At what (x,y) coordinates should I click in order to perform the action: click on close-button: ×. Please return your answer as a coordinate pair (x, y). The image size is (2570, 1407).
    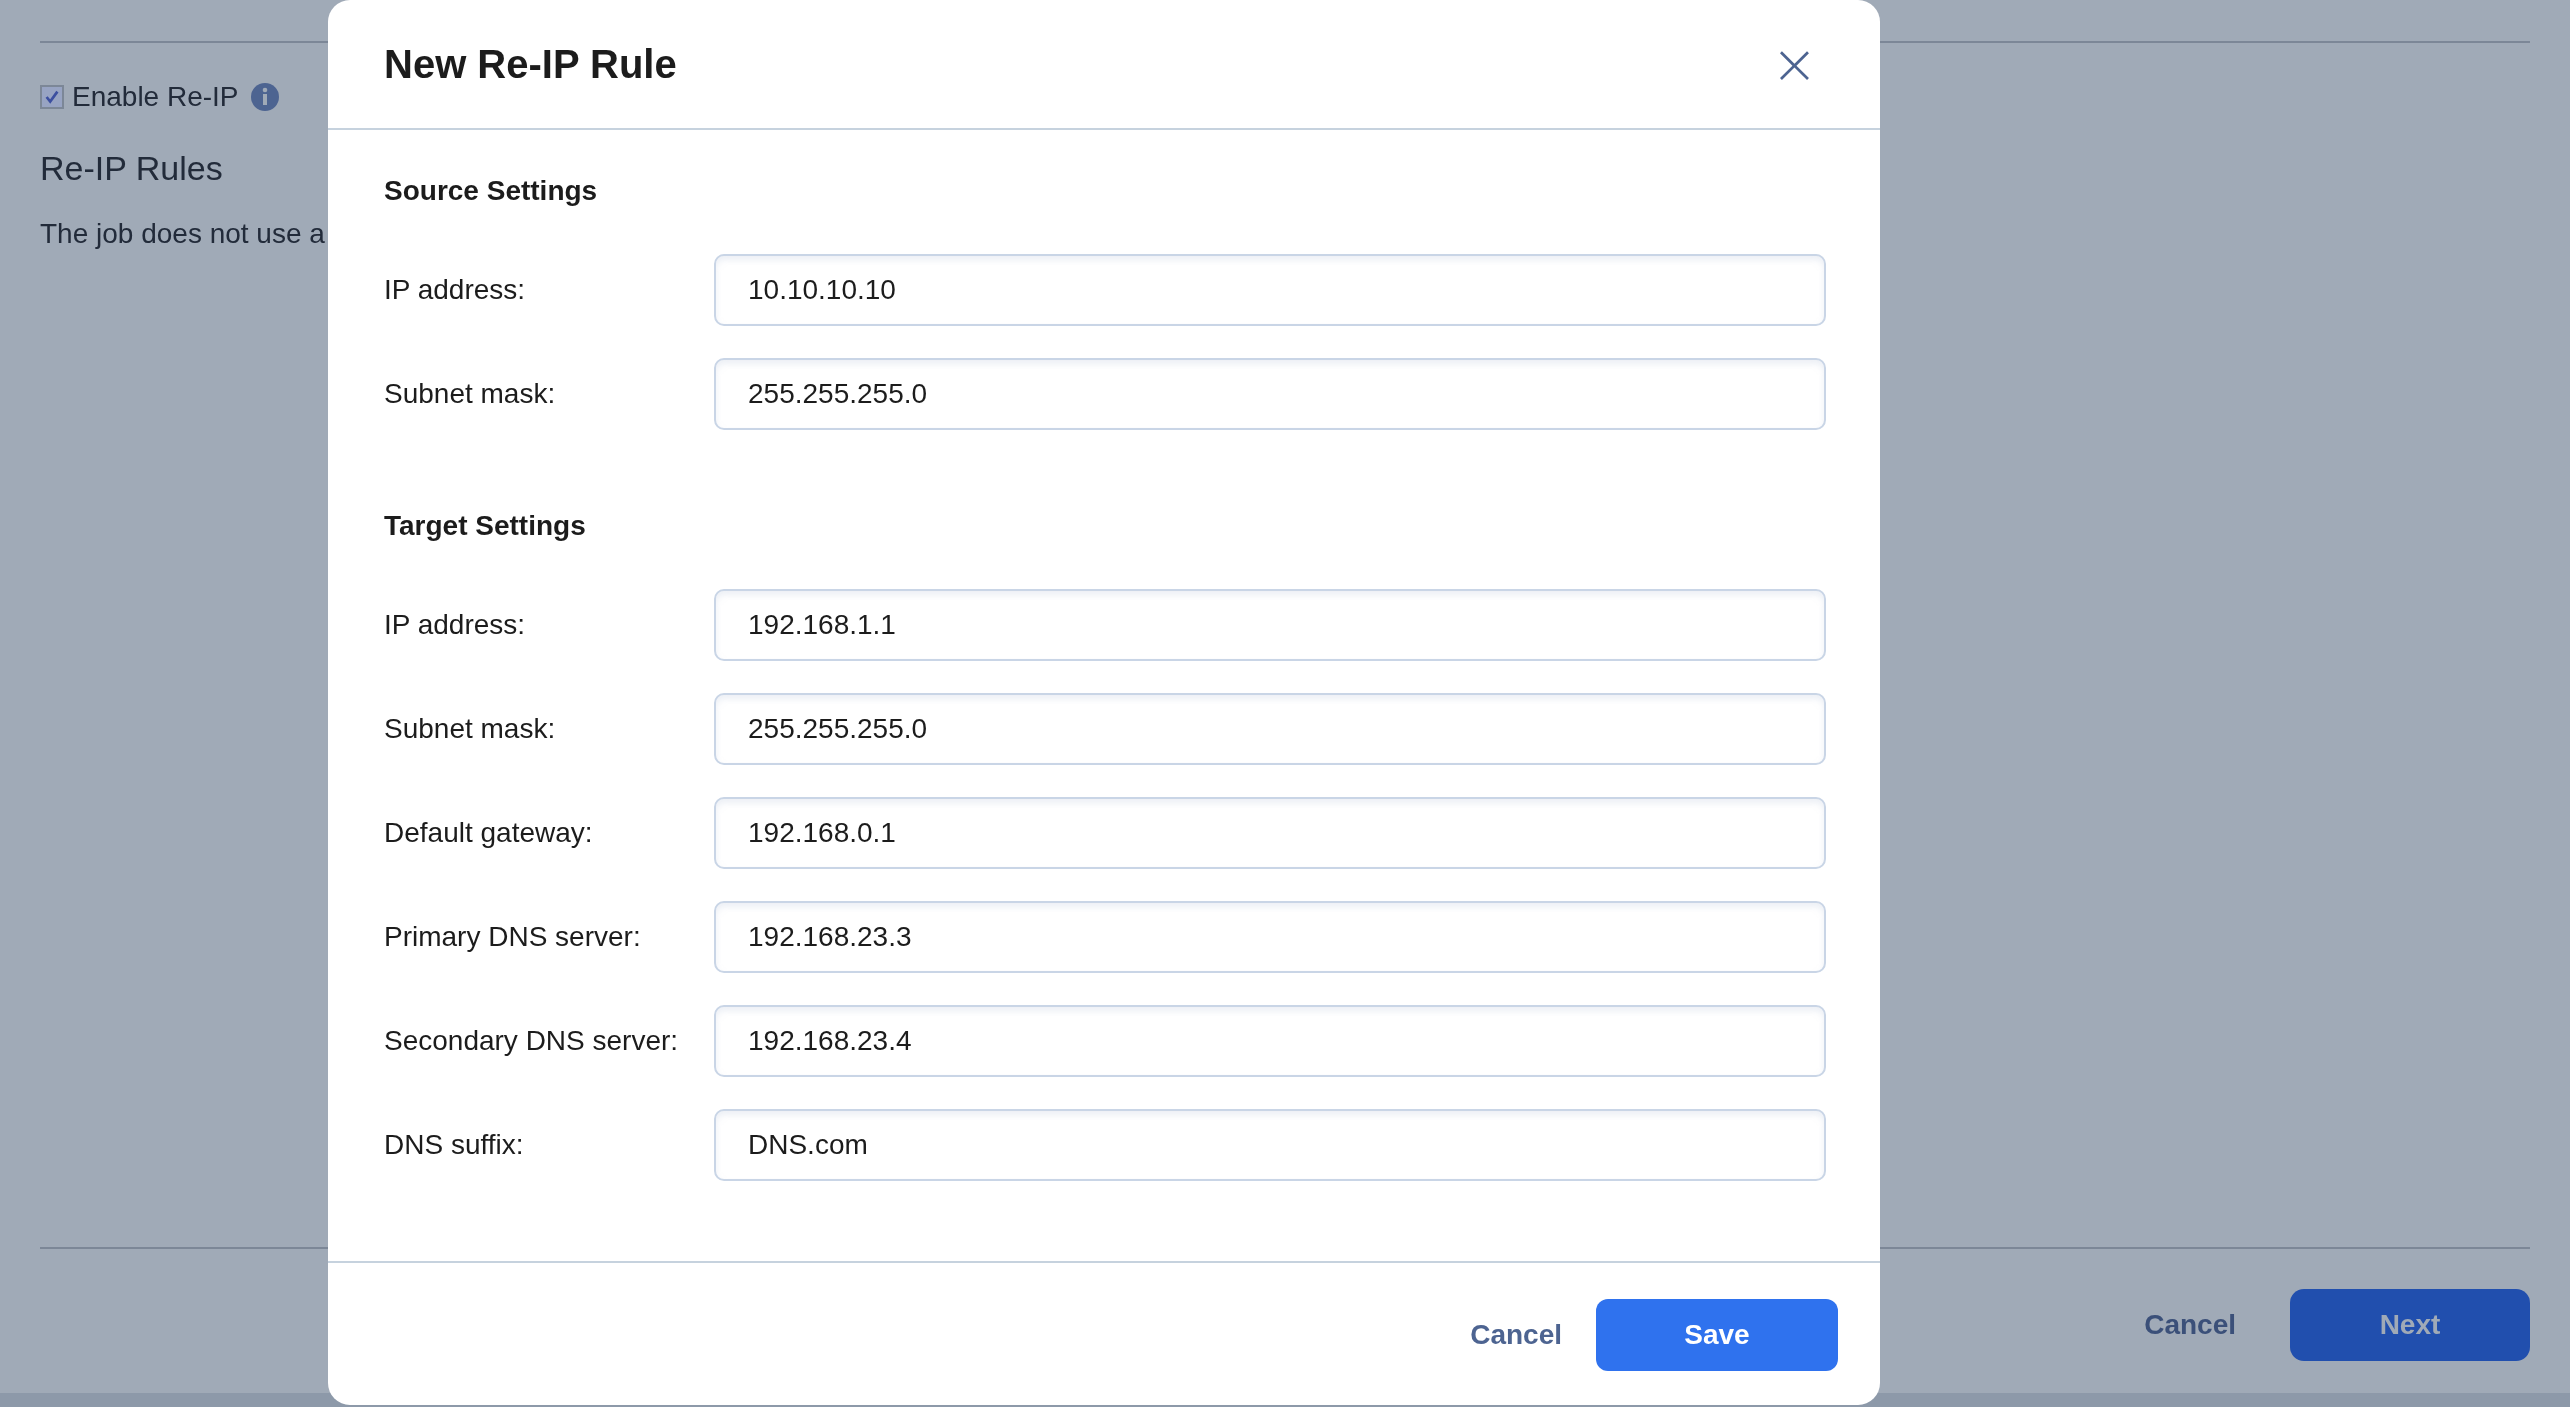
    Looking at the image, I should click on (1794, 64).